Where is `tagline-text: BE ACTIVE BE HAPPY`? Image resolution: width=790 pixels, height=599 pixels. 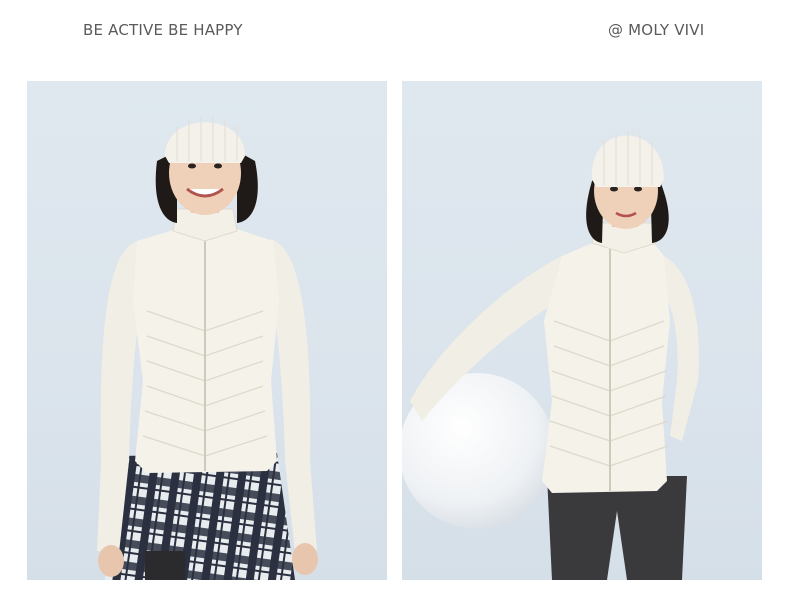
tagline-text: BE ACTIVE BE HAPPY is located at coordinates (163, 30).